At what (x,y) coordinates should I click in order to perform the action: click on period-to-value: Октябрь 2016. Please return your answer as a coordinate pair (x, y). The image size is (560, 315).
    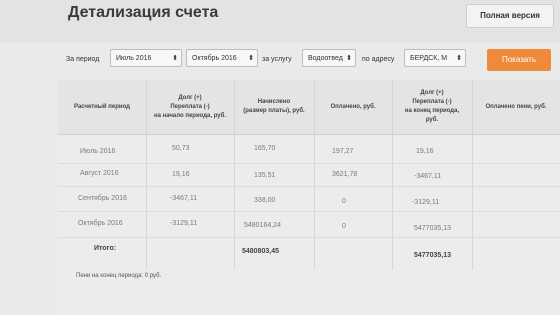
    Looking at the image, I should click on (214, 58).